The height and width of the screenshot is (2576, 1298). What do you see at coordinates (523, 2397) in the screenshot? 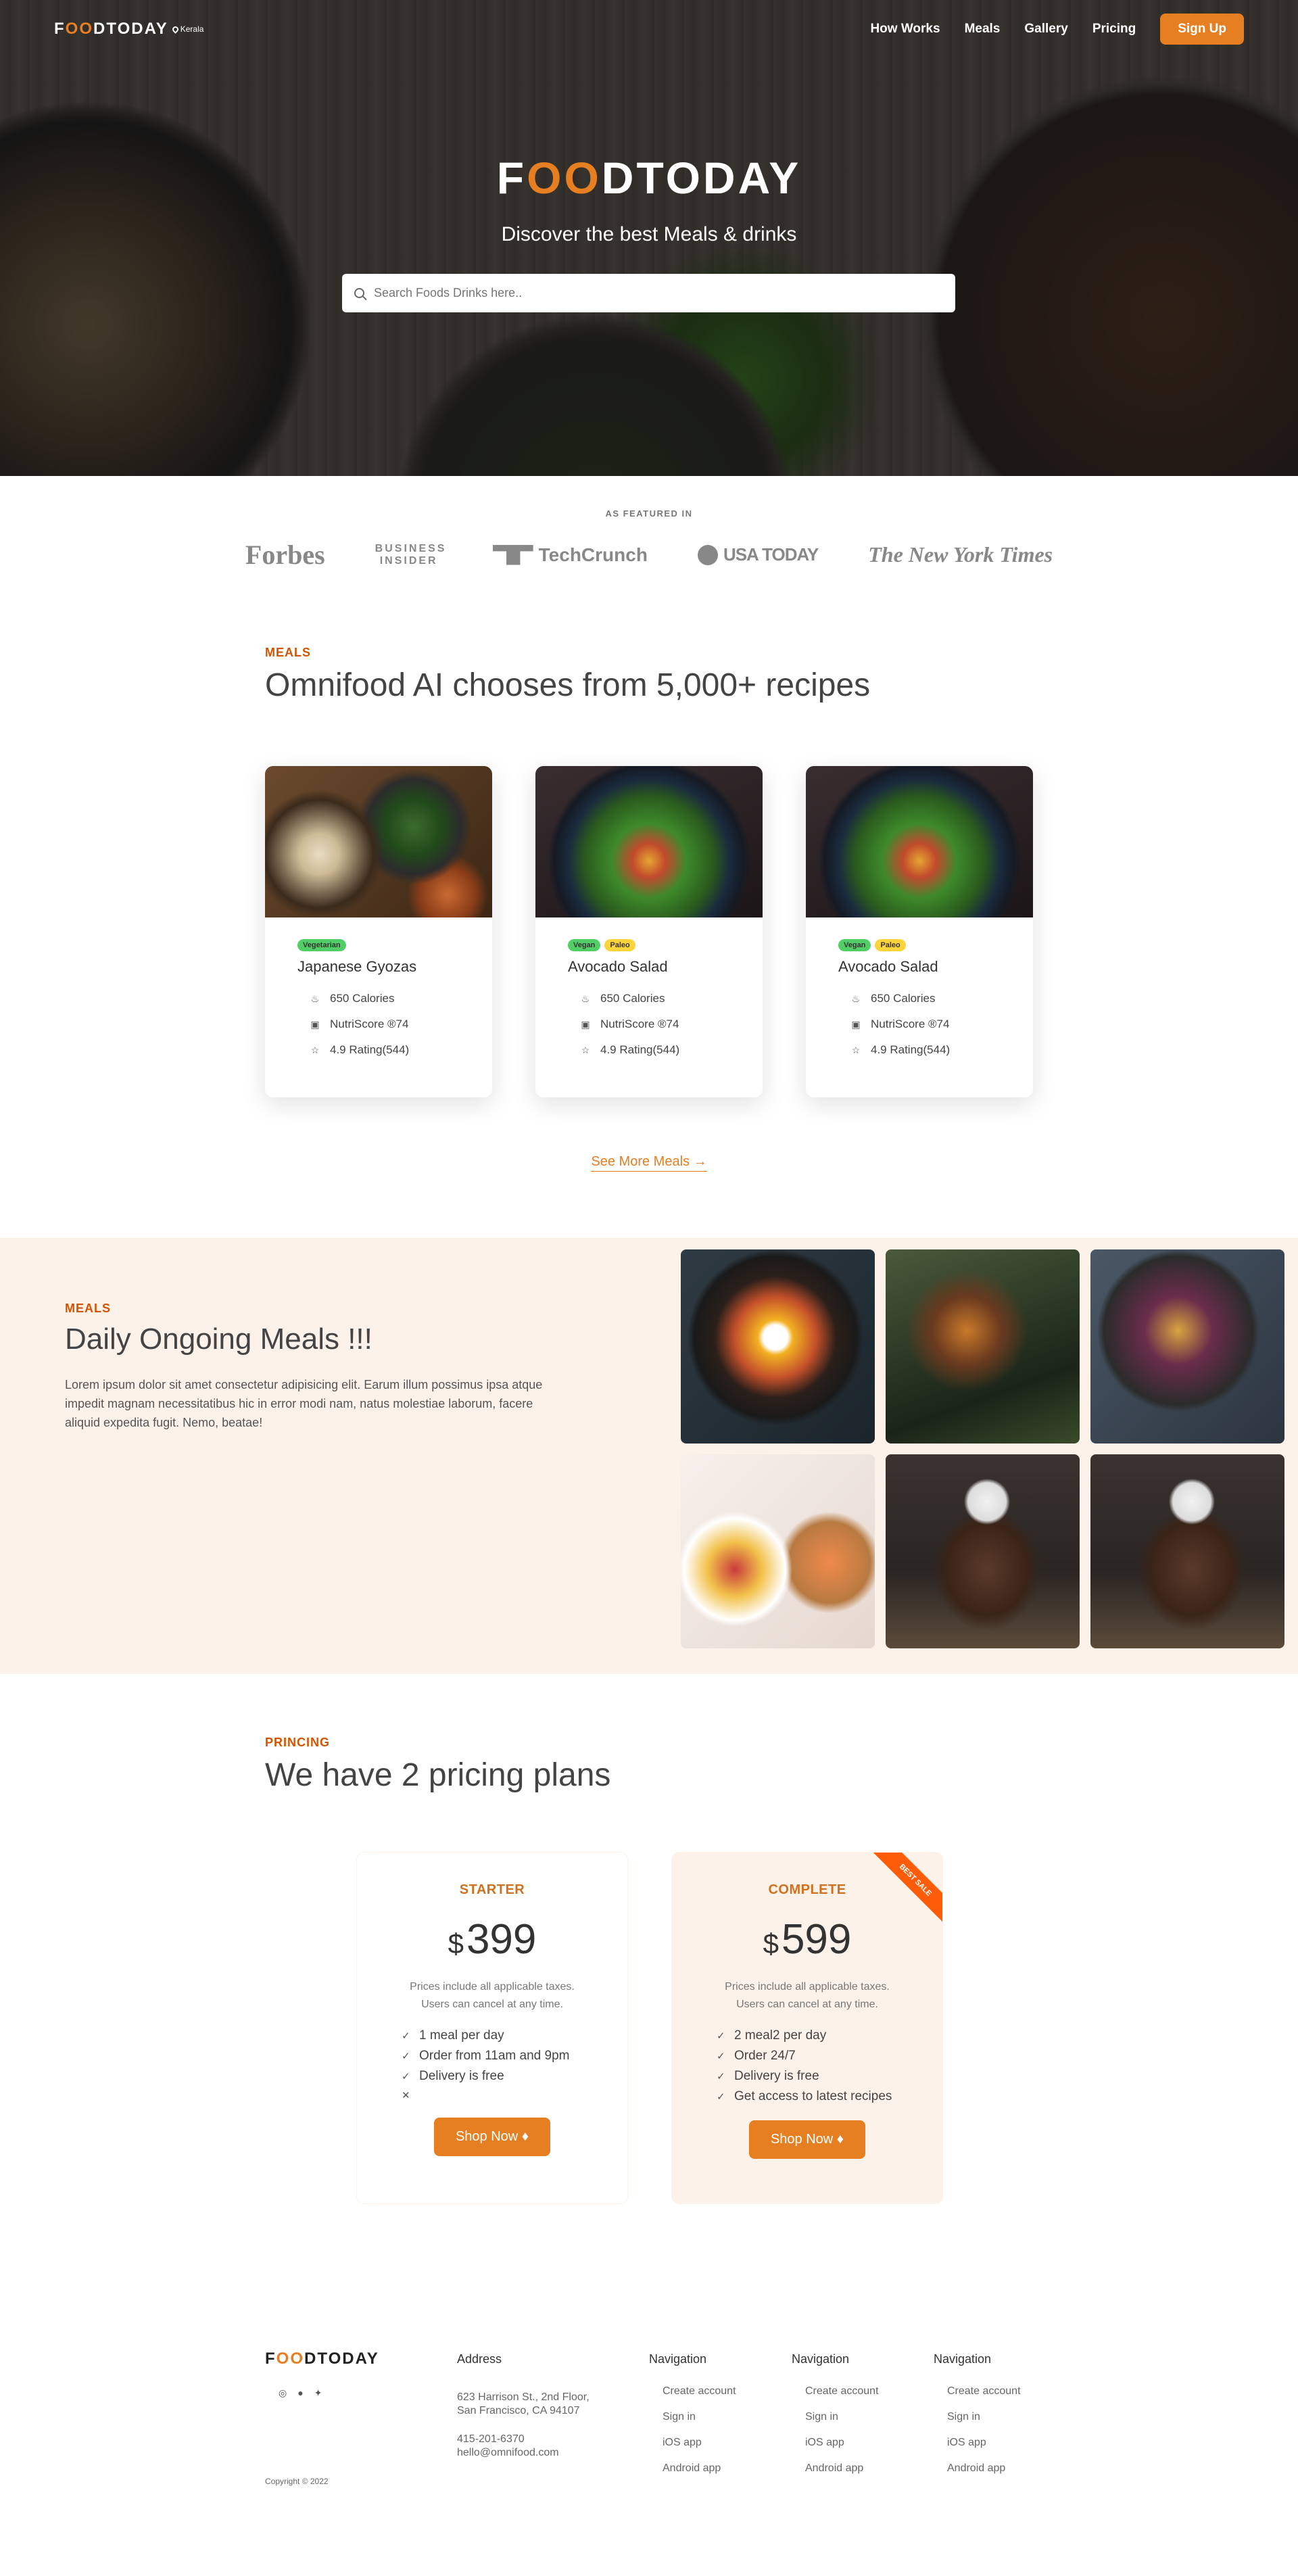
I see `address-line1: 623 Harrison St., 2nd Floor,` at bounding box center [523, 2397].